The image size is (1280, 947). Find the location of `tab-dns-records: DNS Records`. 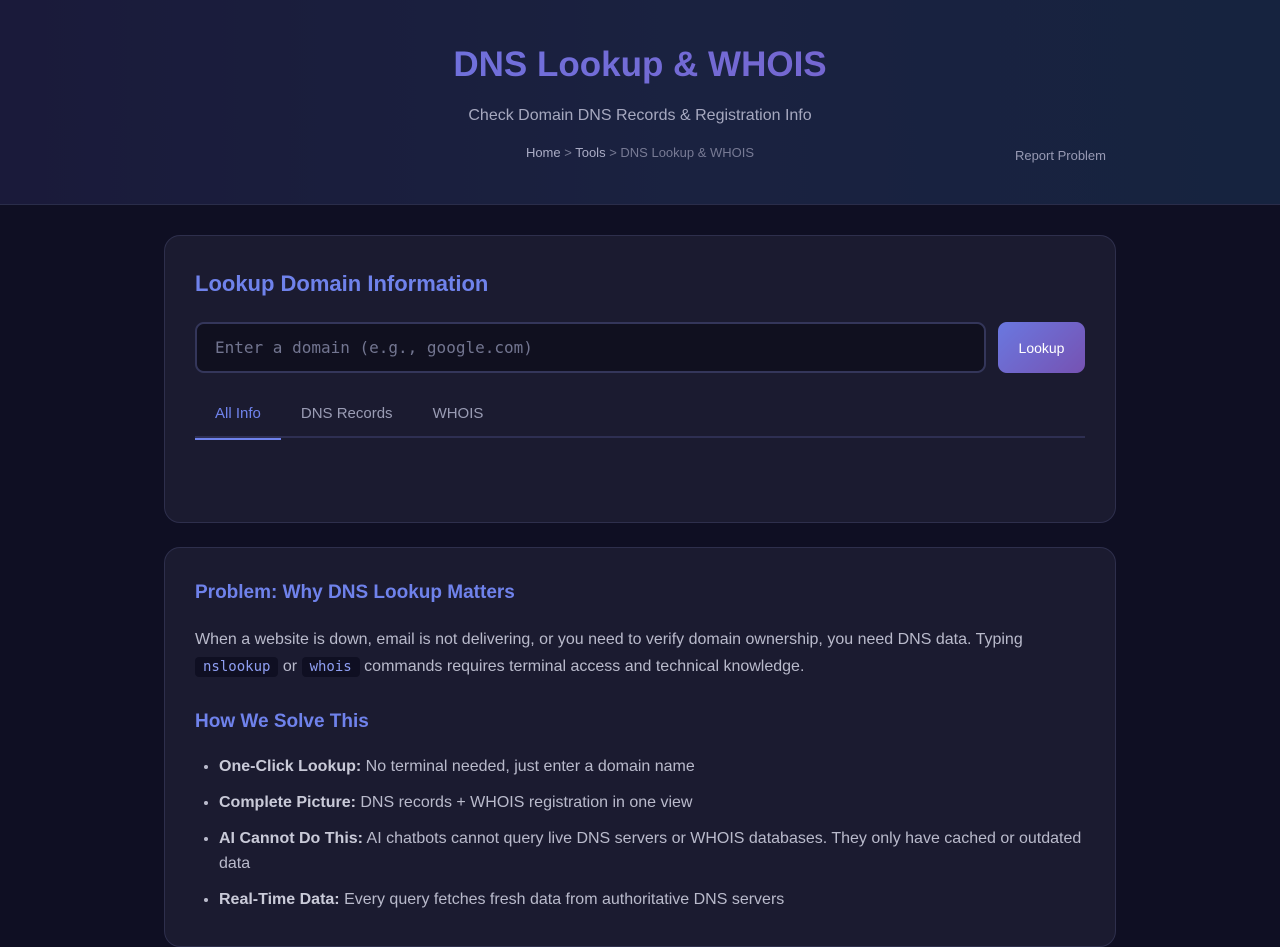

tab-dns-records: DNS Records is located at coordinates (347, 415).